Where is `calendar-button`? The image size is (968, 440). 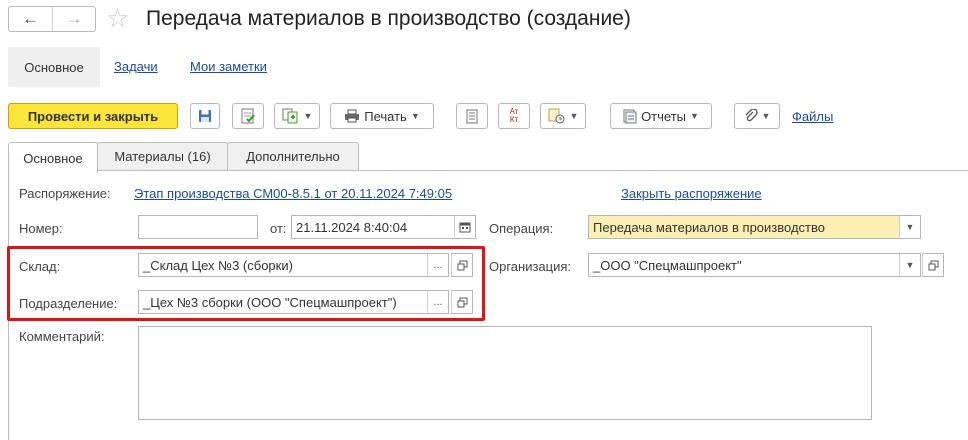 calendar-button is located at coordinates (465, 227).